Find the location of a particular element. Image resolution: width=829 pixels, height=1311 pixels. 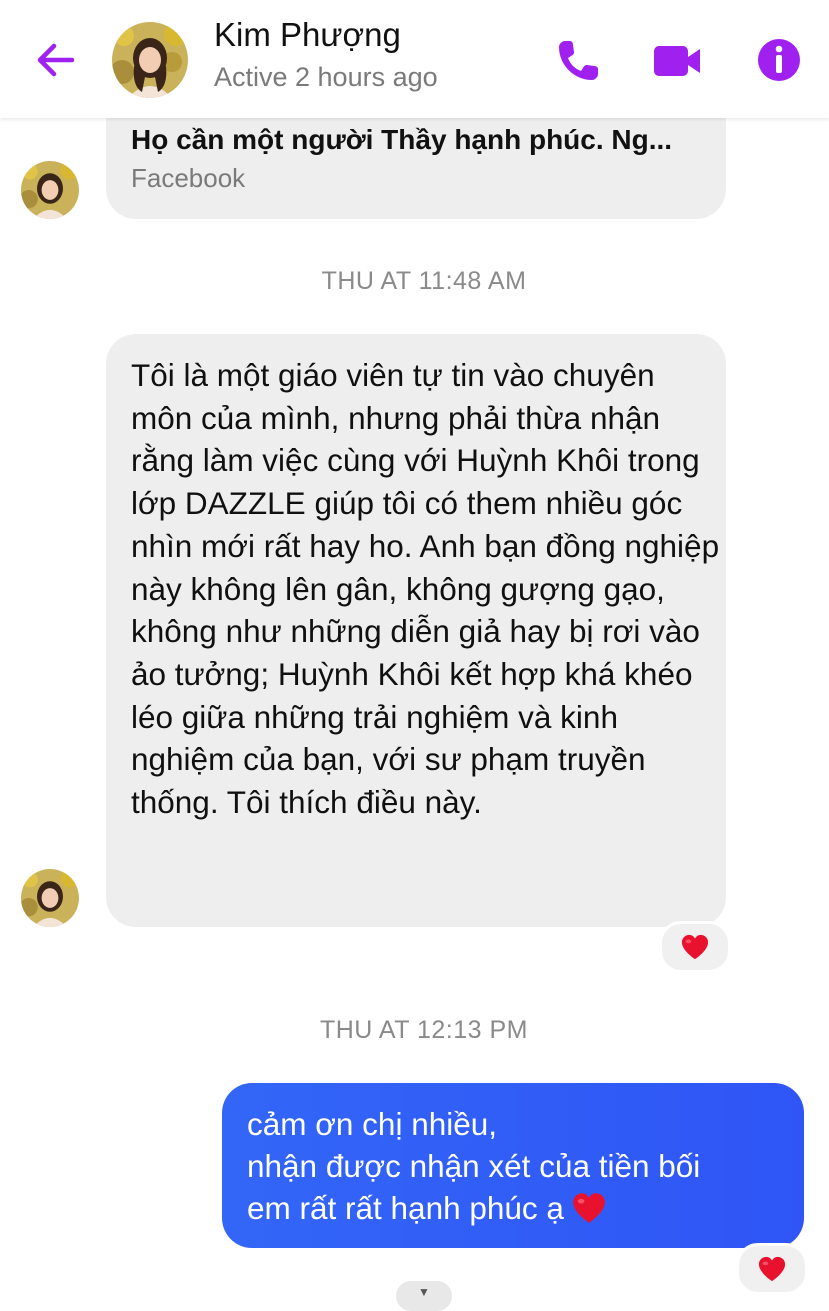

video-camera-icon is located at coordinates (677, 63).